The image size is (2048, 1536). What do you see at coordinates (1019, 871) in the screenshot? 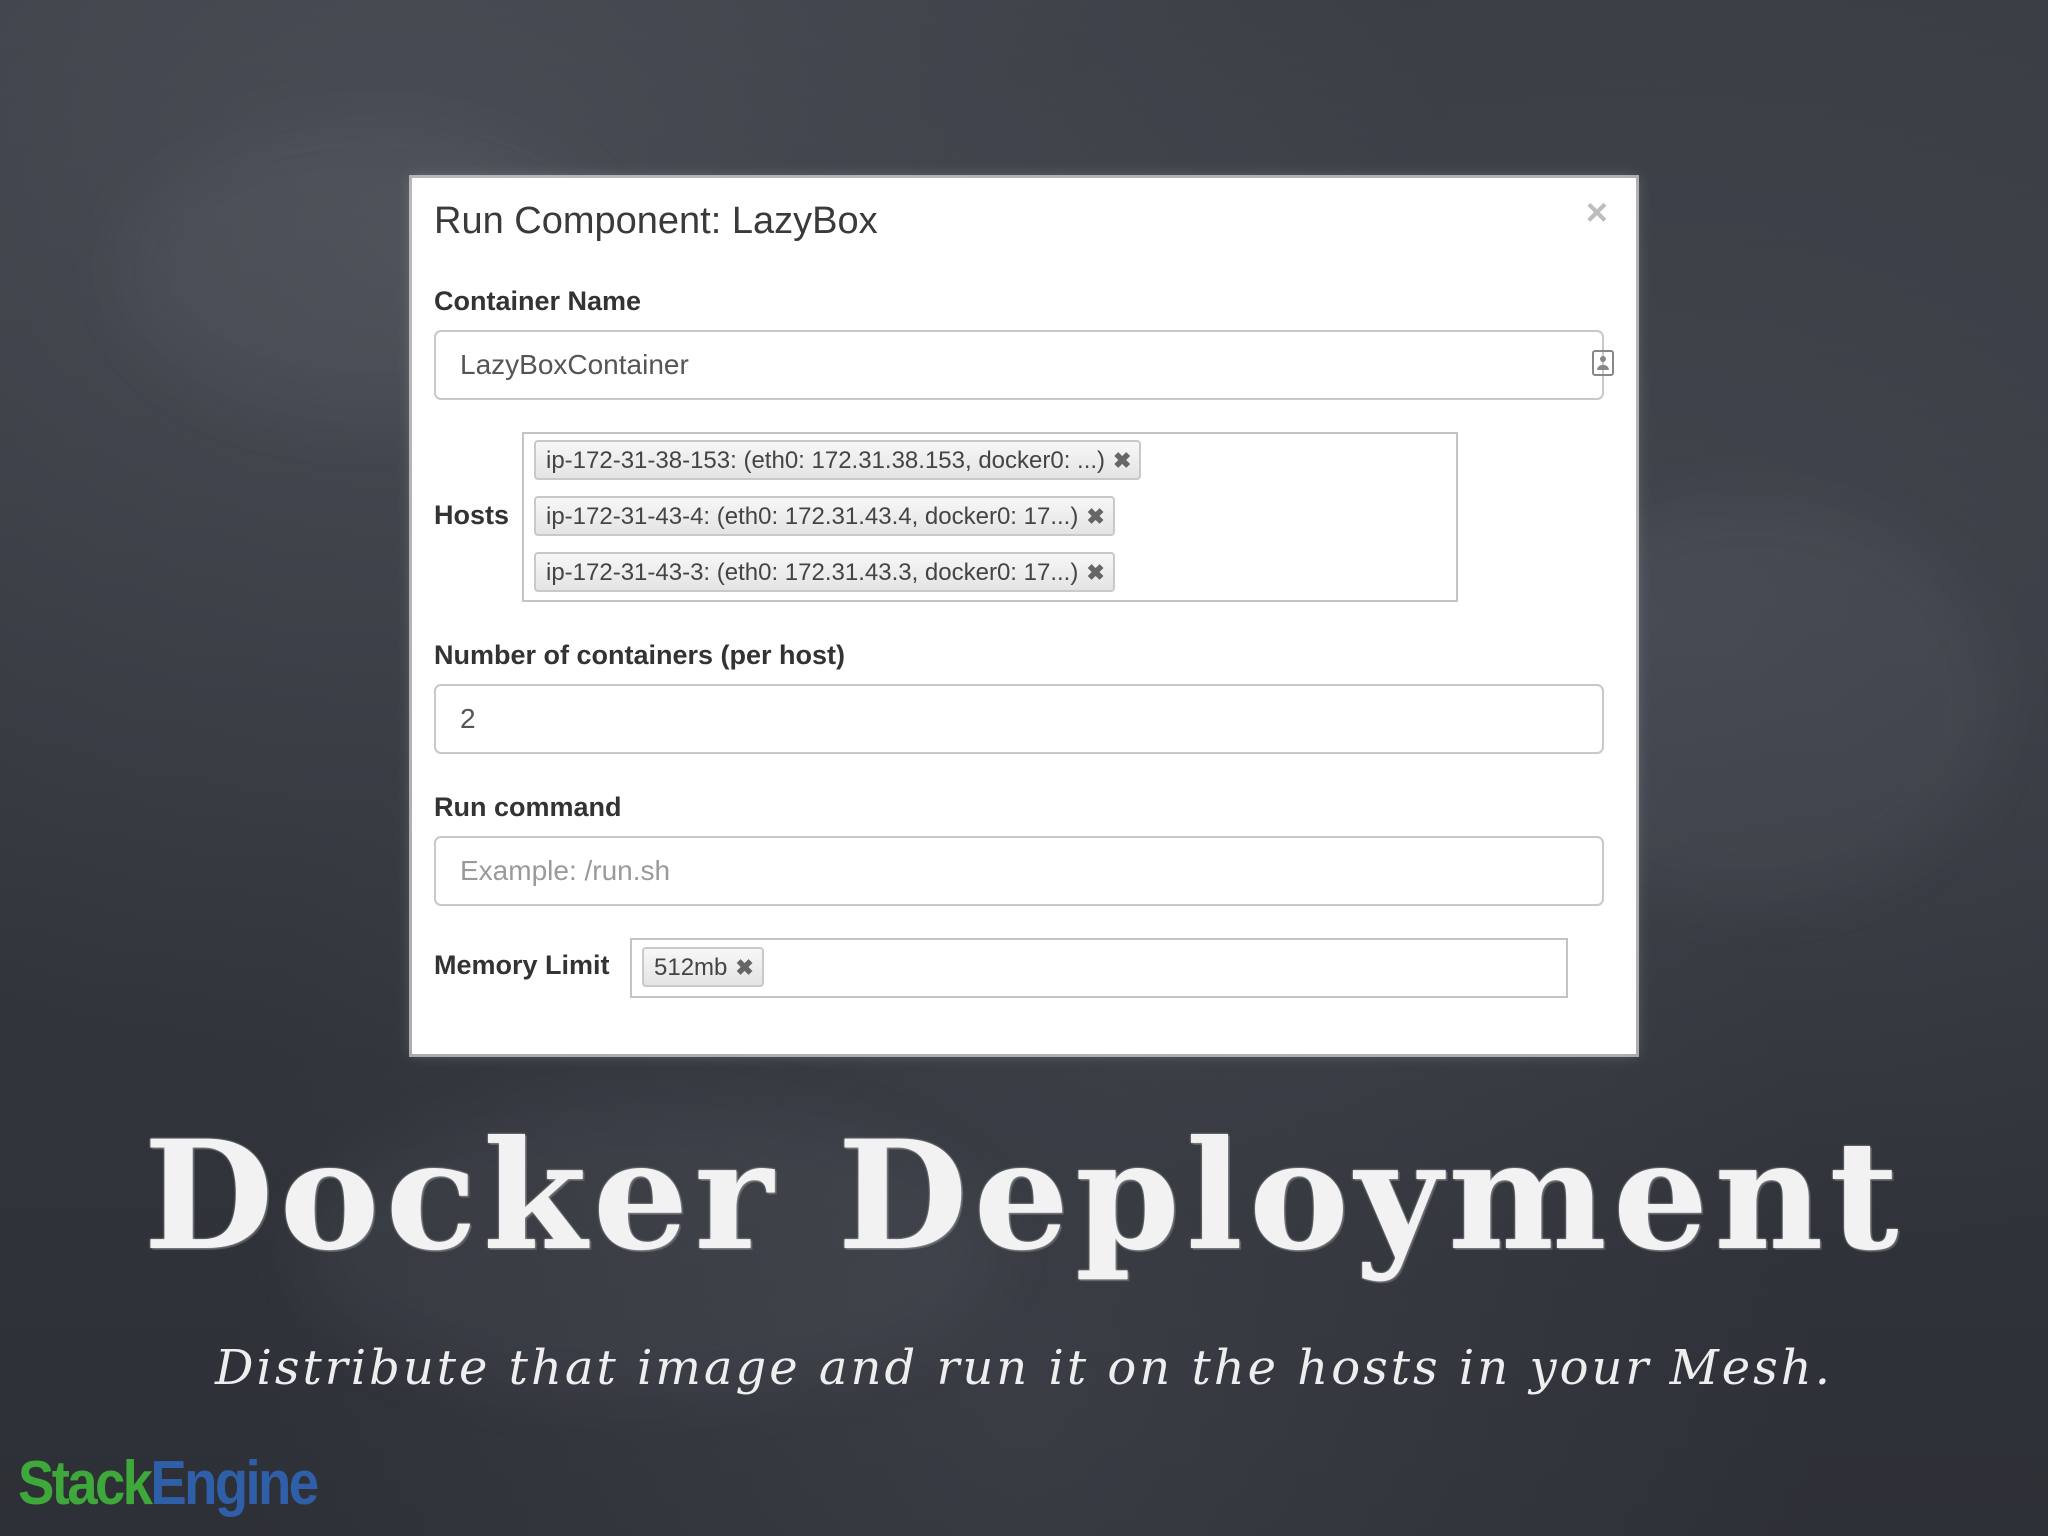
I see `run-command-input` at bounding box center [1019, 871].